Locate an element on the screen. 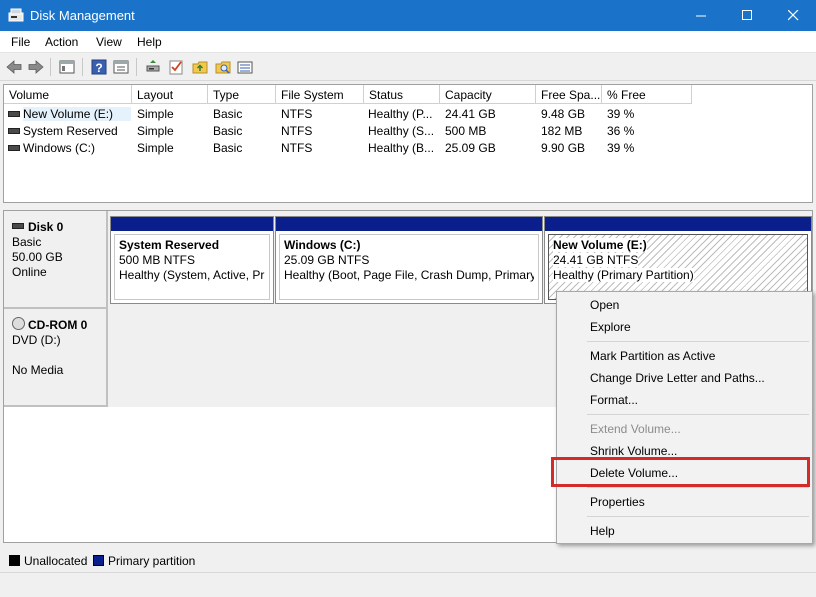  maximize-icon is located at coordinates (747, 15).